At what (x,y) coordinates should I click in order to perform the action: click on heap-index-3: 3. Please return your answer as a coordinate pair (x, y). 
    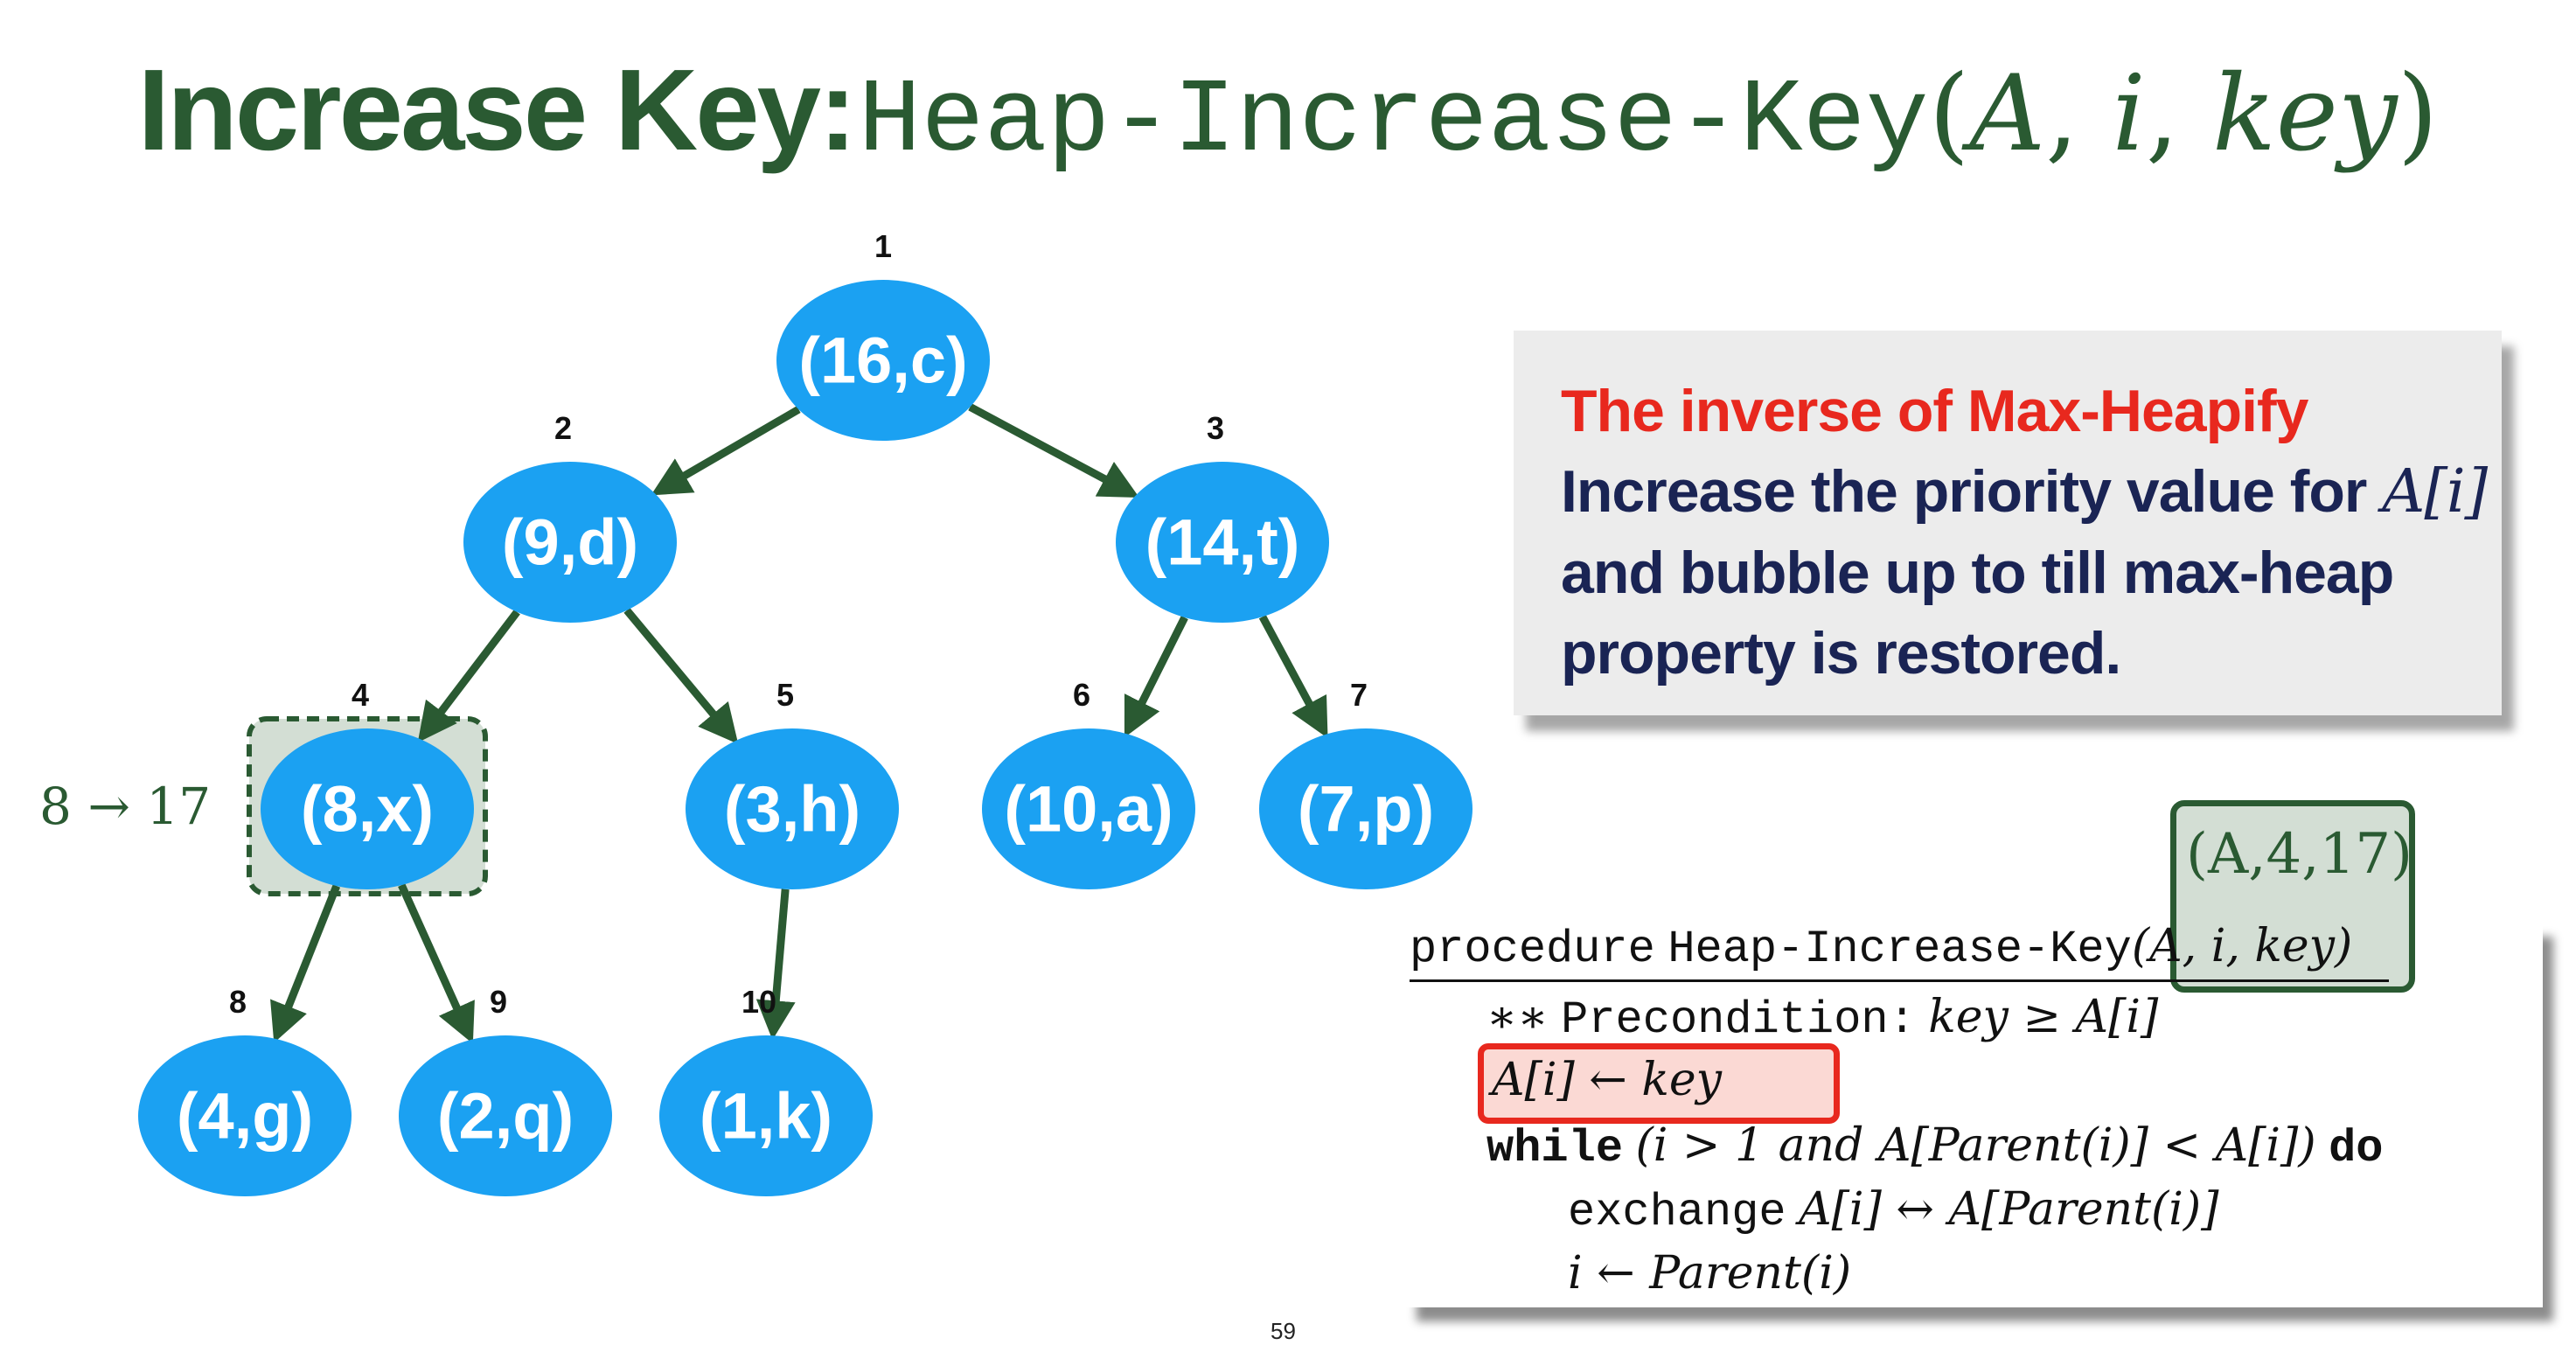
    Looking at the image, I should click on (1215, 428).